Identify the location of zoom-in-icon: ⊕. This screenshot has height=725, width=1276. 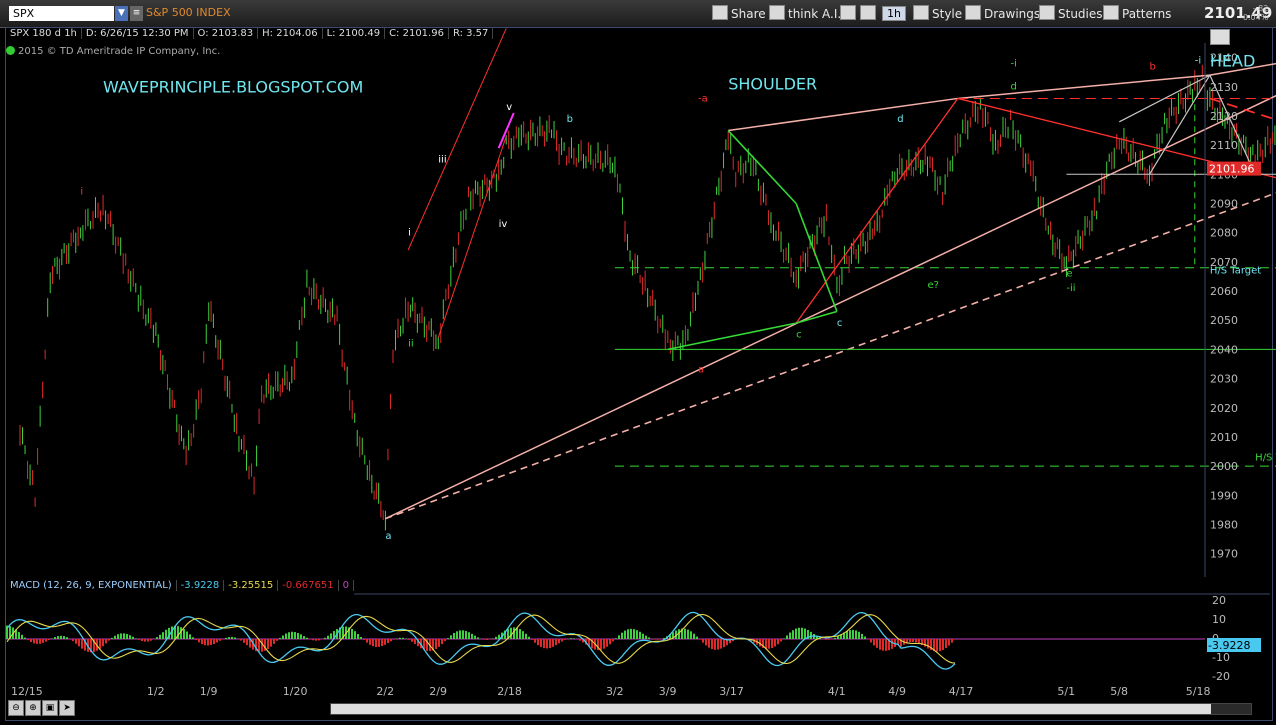
(33, 708).